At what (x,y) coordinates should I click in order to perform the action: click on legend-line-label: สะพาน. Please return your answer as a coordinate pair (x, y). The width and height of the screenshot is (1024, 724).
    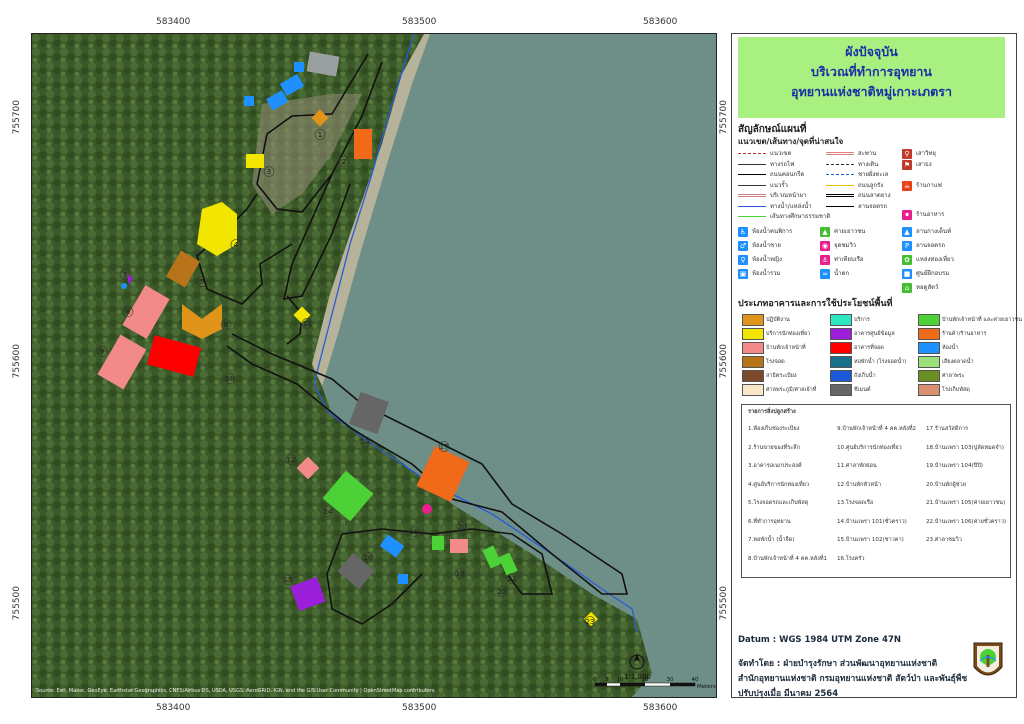
    Looking at the image, I should click on (867, 153).